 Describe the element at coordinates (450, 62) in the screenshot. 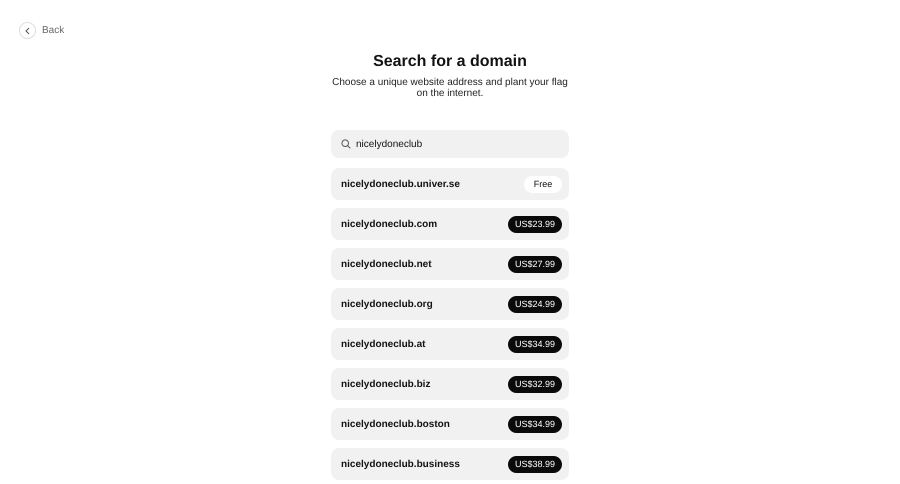

I see `page-title: Search for a domain` at that location.